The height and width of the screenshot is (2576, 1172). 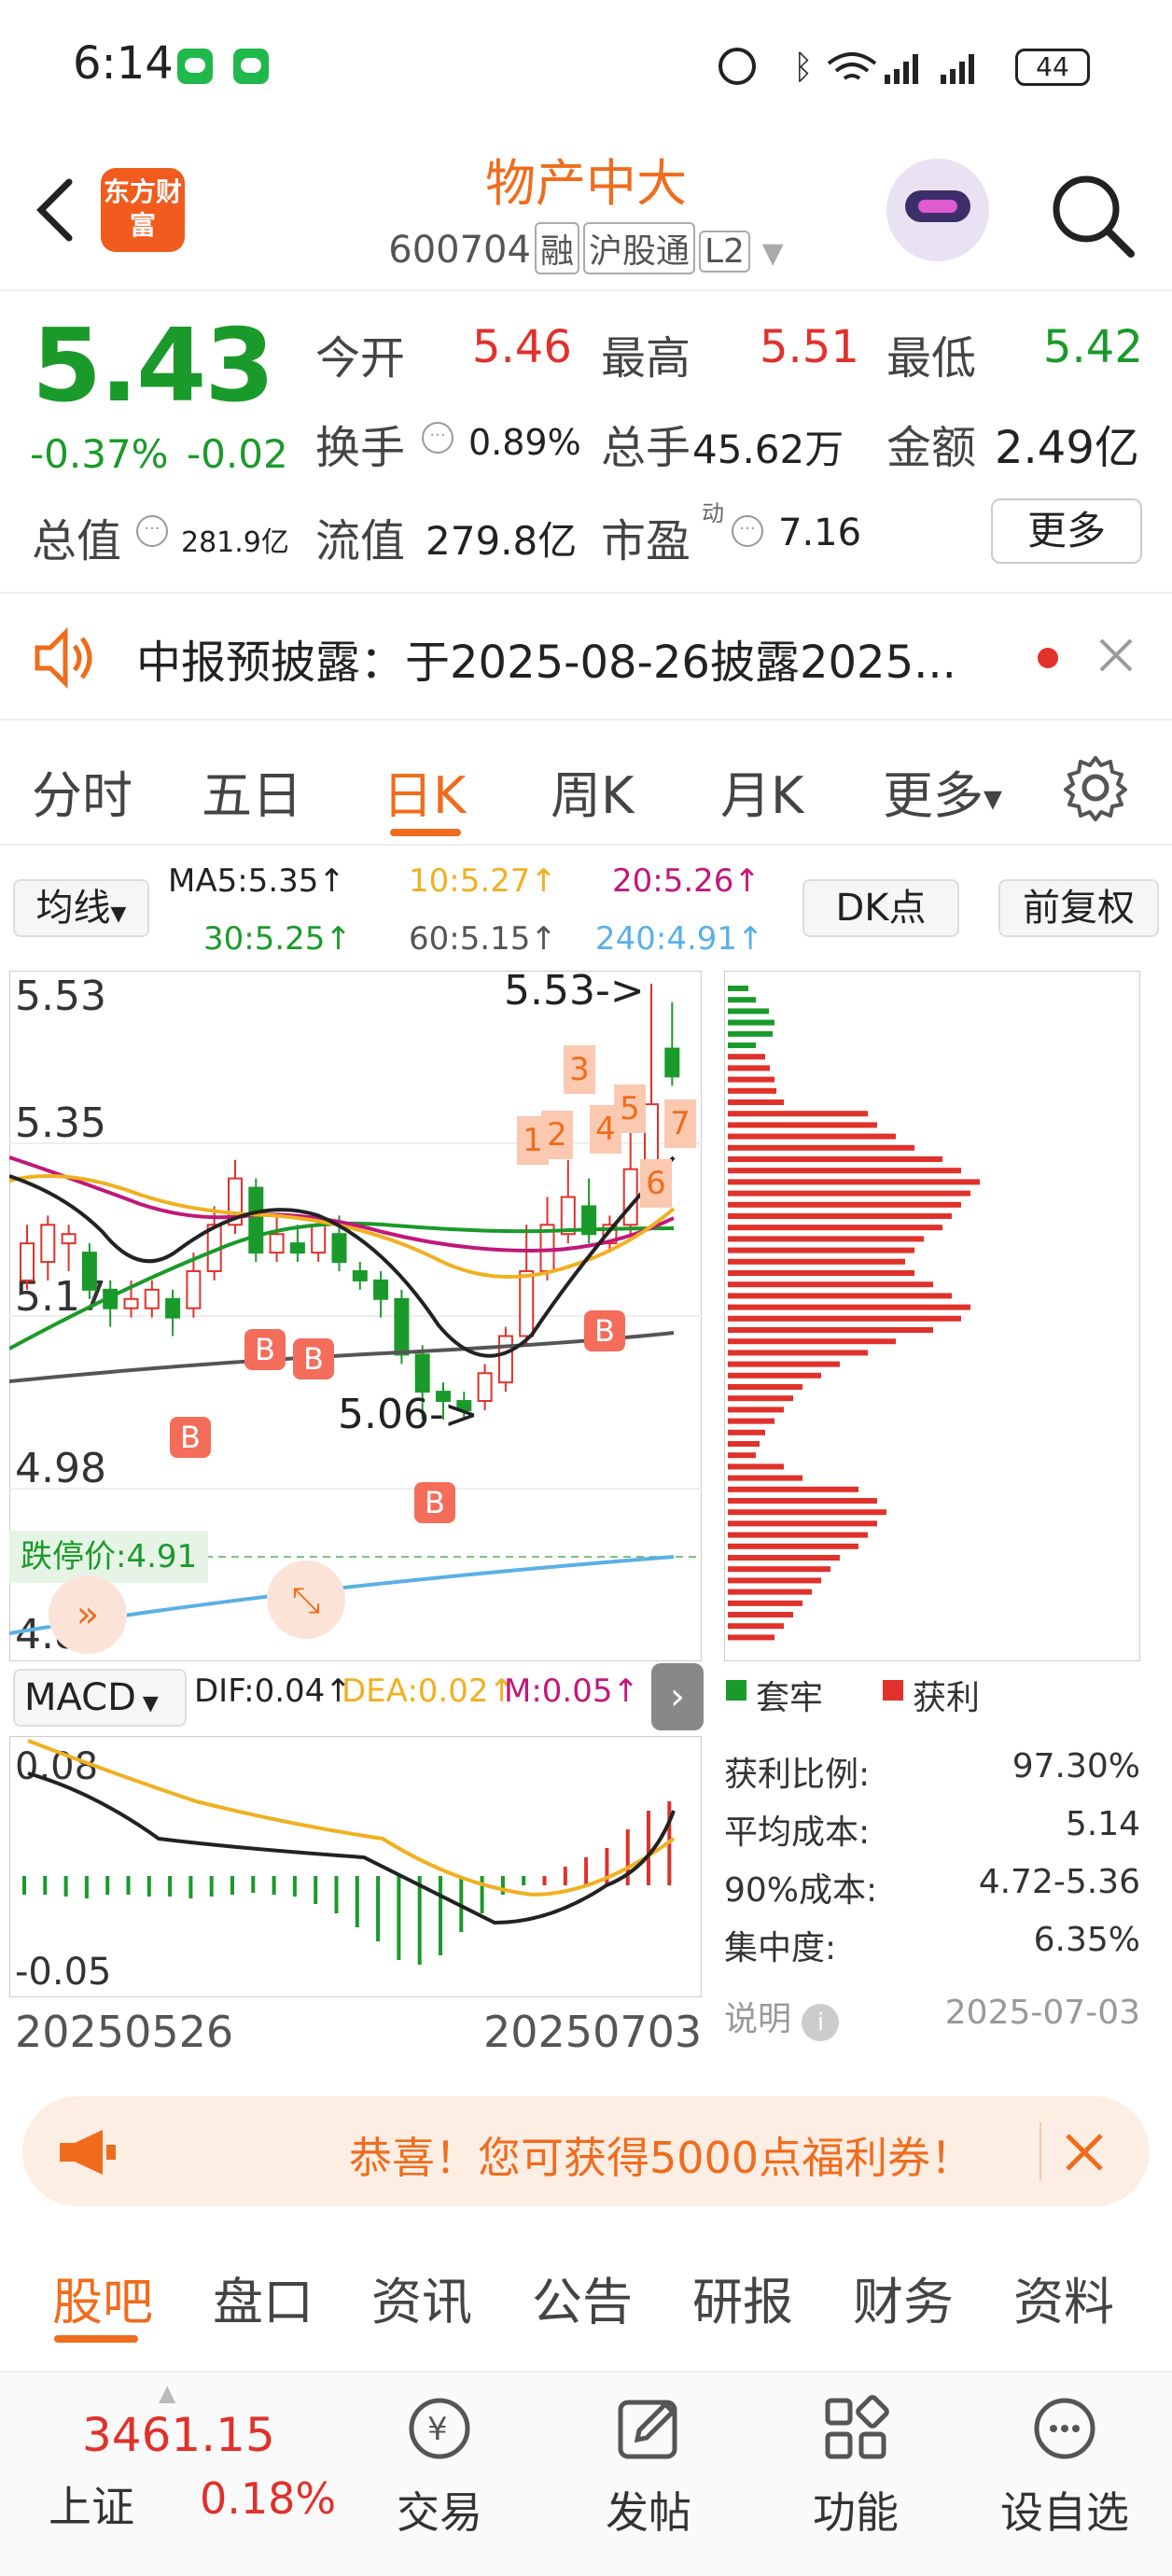 I want to click on macd-selector: MACD ▼, so click(x=100, y=1698).